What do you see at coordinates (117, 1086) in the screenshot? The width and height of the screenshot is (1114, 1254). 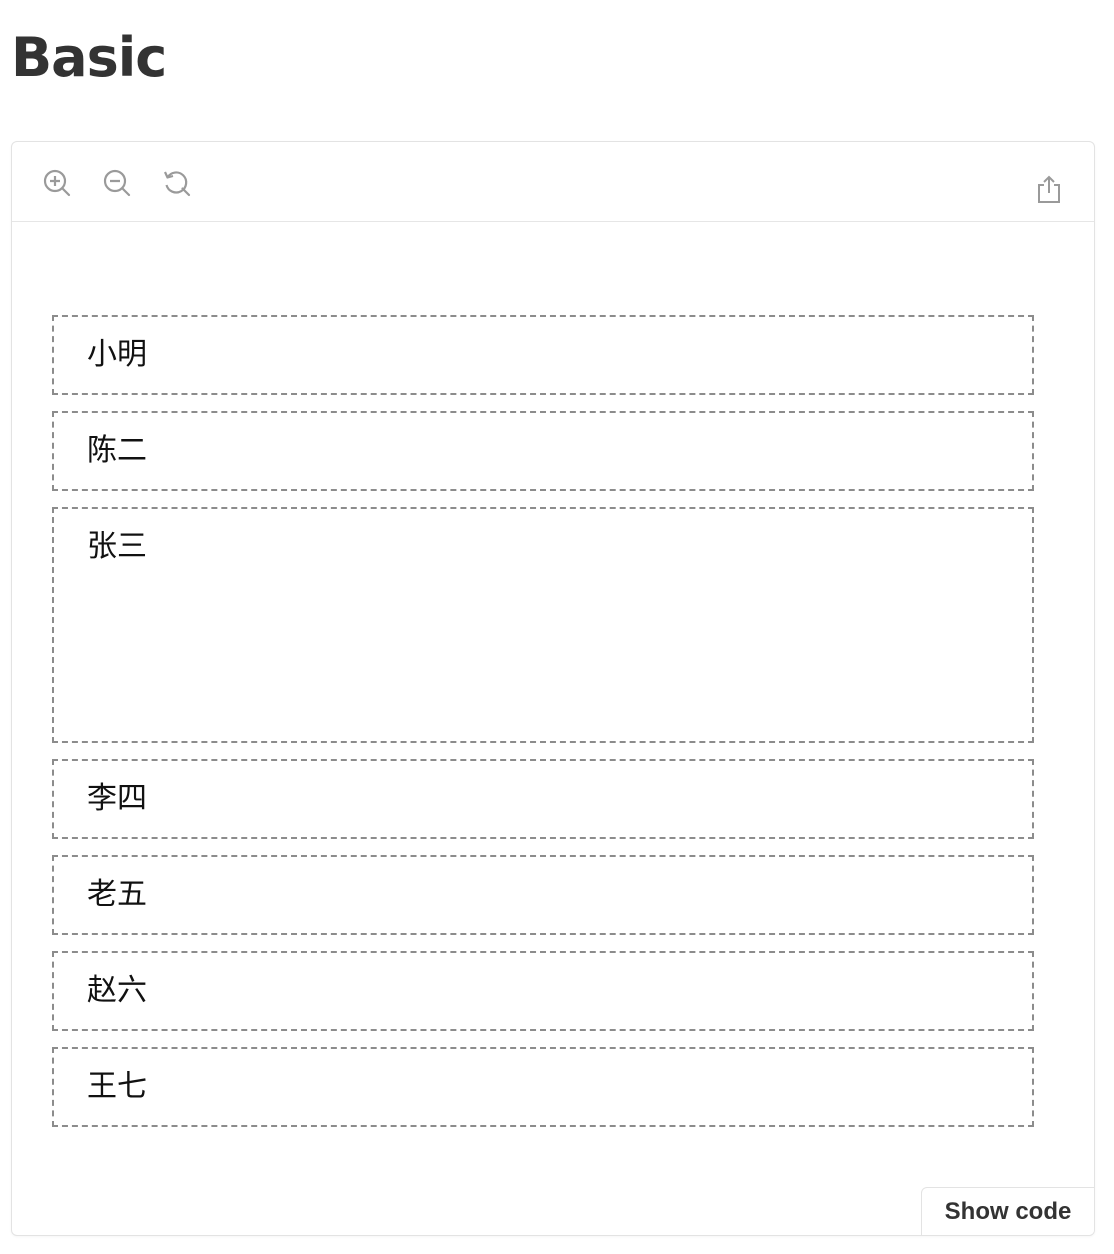 I see `item-label: 王七` at bounding box center [117, 1086].